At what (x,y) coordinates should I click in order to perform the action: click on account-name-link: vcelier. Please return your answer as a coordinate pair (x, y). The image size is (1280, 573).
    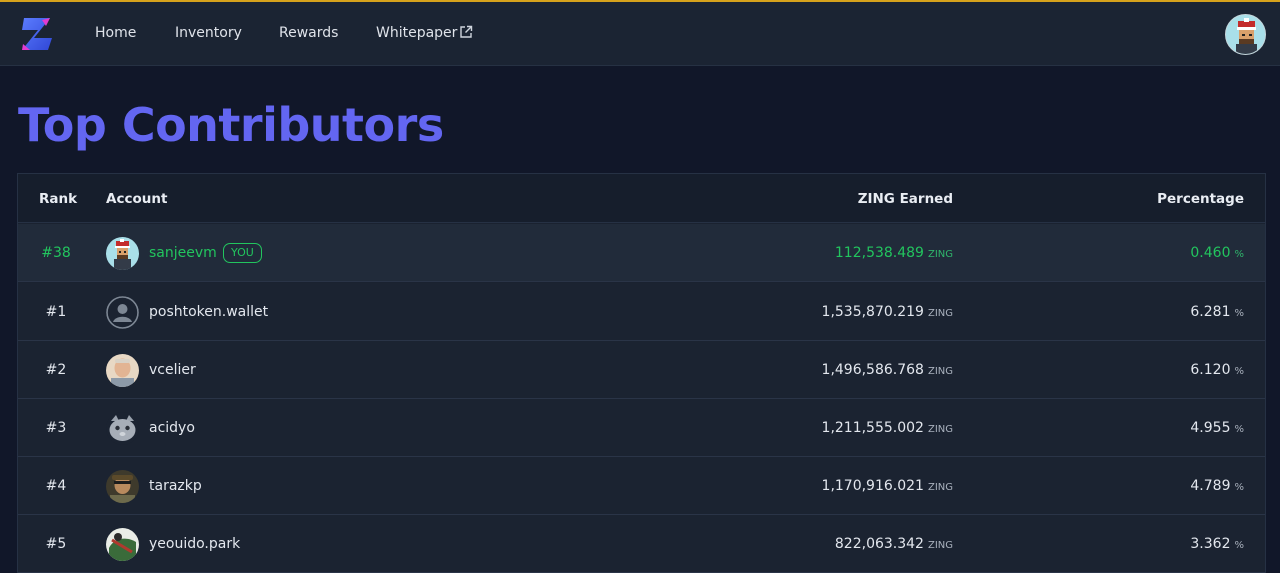
    Looking at the image, I should click on (172, 370).